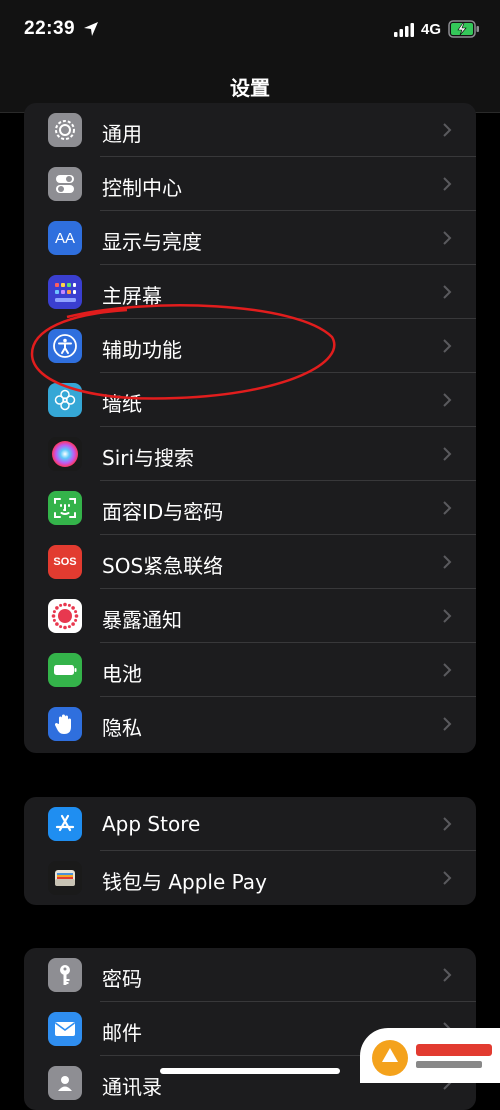 Image resolution: width=500 pixels, height=1110 pixels. What do you see at coordinates (250, 292) in the screenshot?
I see `settings-row-home-screen: 主屏幕` at bounding box center [250, 292].